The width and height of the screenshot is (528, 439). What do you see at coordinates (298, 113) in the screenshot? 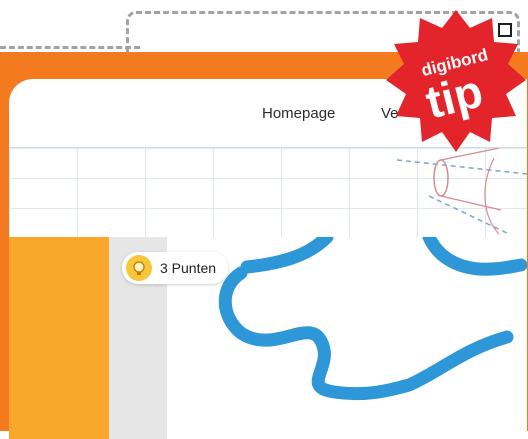
I see `nav-homepage-link: Homepage` at bounding box center [298, 113].